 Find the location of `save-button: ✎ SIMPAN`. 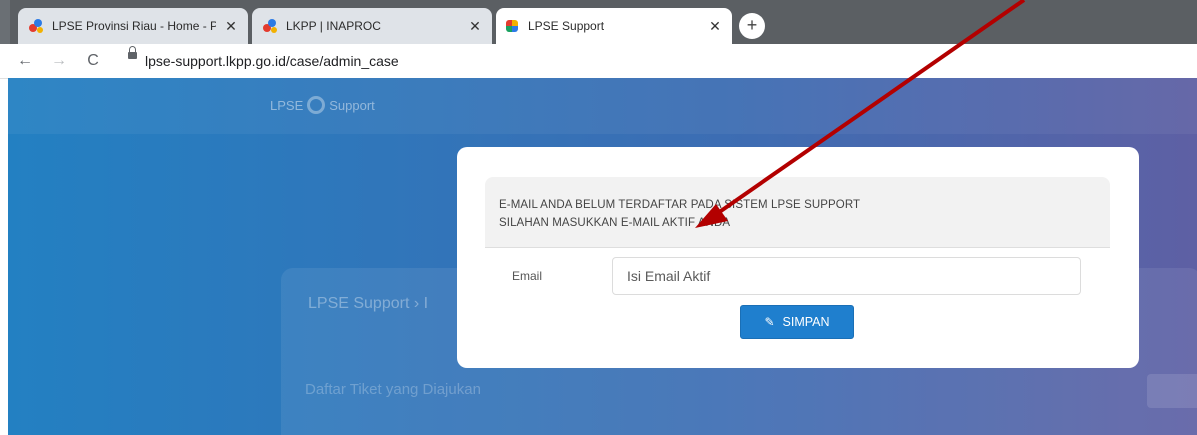

save-button: ✎ SIMPAN is located at coordinates (797, 322).